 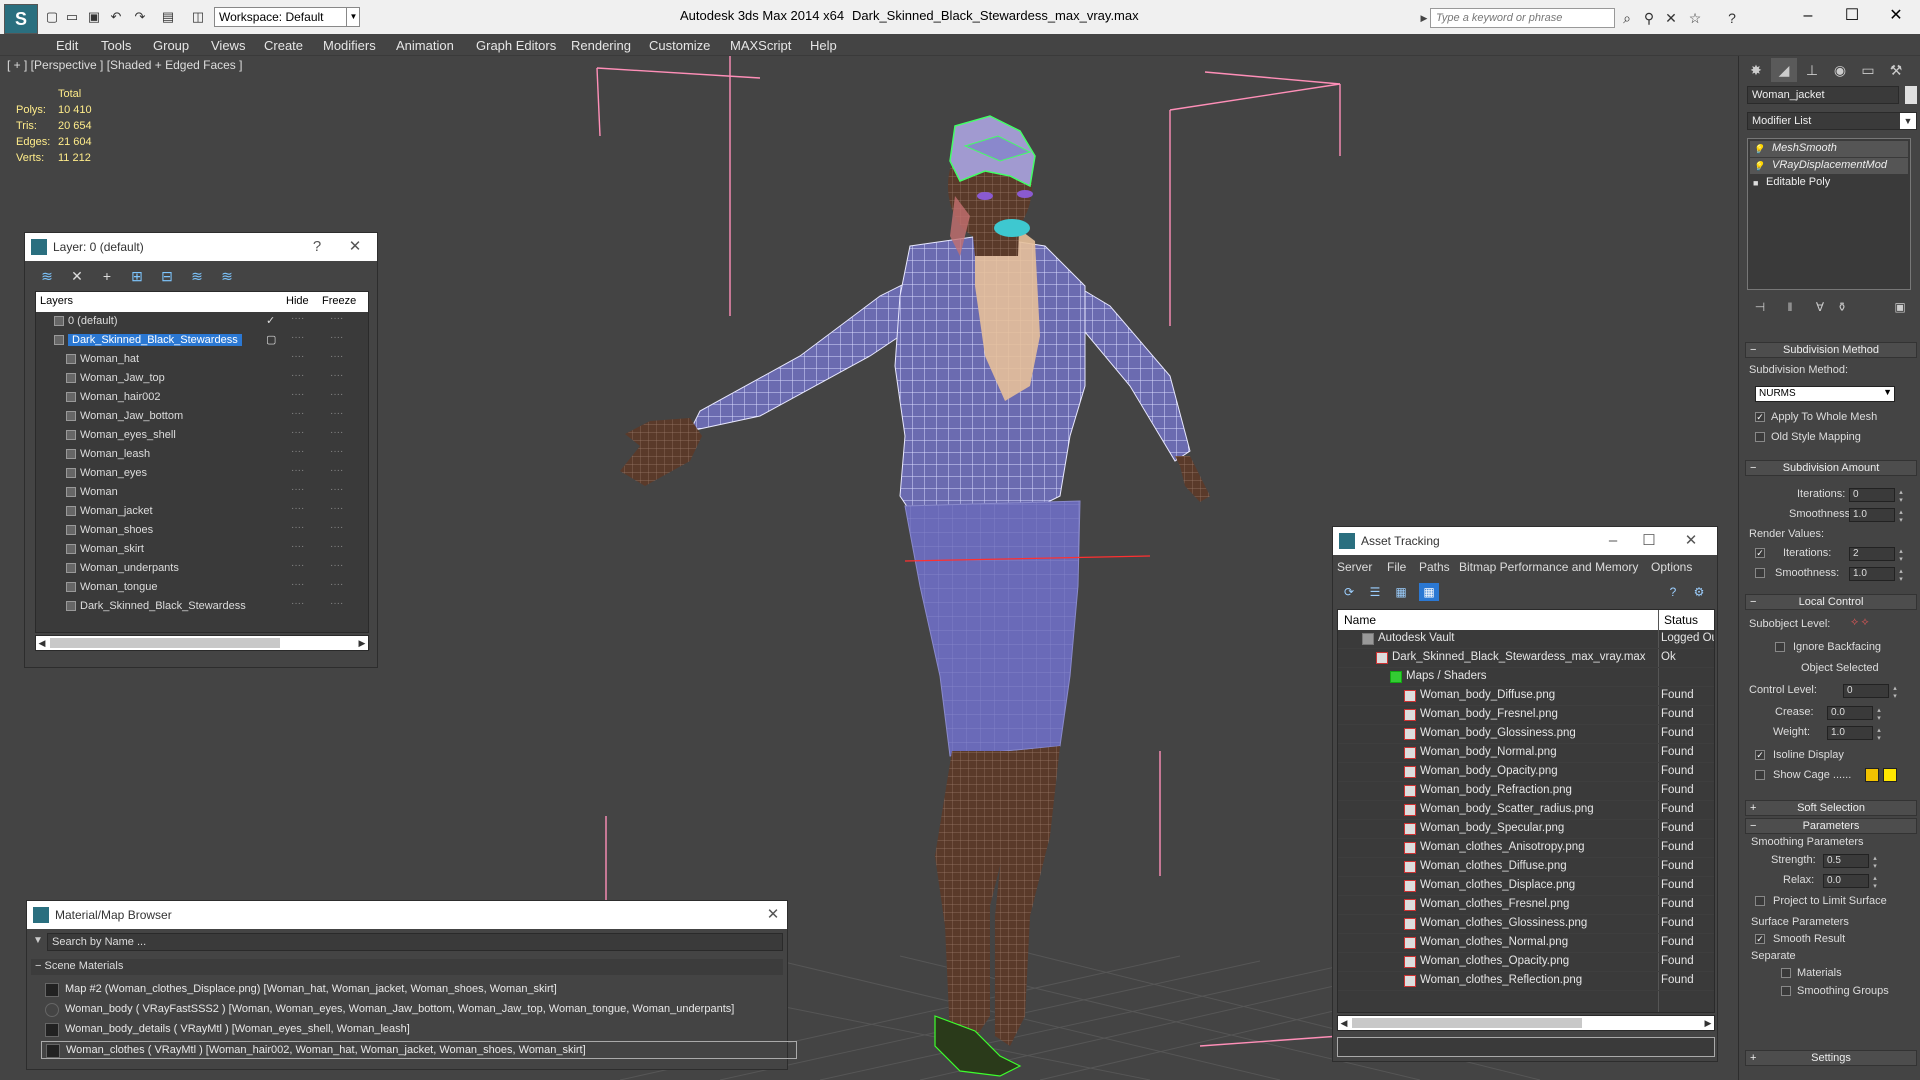 I want to click on tree-view-icon: ▦, so click(x=1401, y=592).